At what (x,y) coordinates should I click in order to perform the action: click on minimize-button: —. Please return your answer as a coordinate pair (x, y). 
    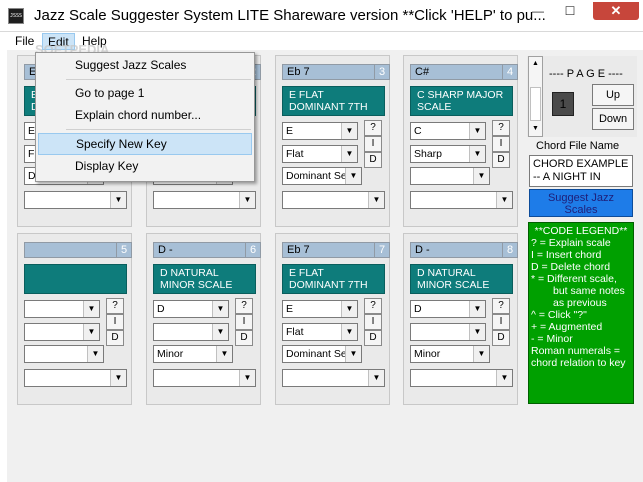
    Looking at the image, I should click on (538, 11).